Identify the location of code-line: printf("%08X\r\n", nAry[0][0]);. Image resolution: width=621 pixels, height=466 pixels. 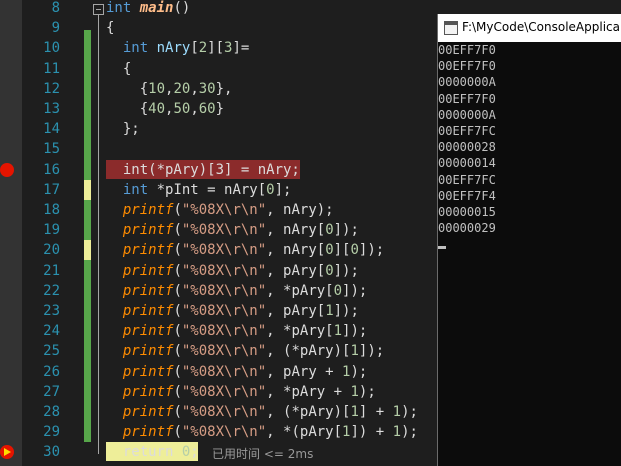
(245, 250).